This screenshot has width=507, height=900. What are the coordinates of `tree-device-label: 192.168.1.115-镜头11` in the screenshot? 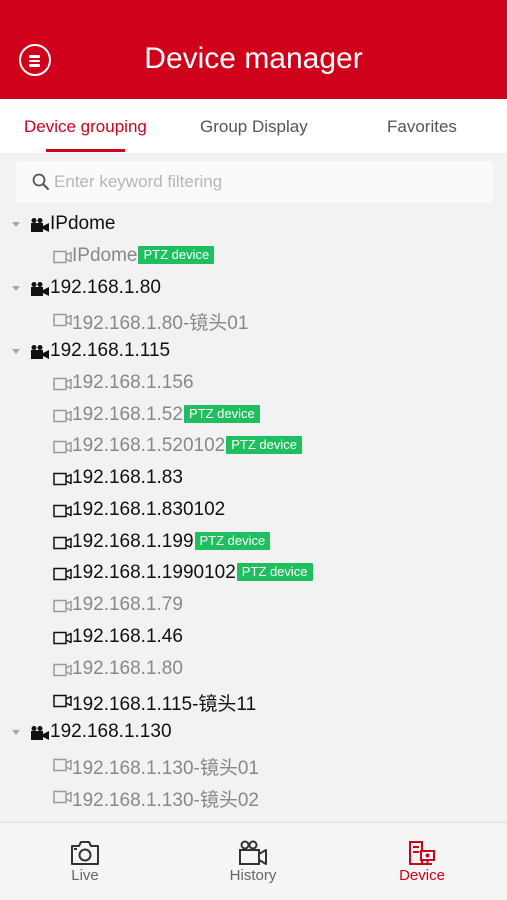 It's located at (164, 702).